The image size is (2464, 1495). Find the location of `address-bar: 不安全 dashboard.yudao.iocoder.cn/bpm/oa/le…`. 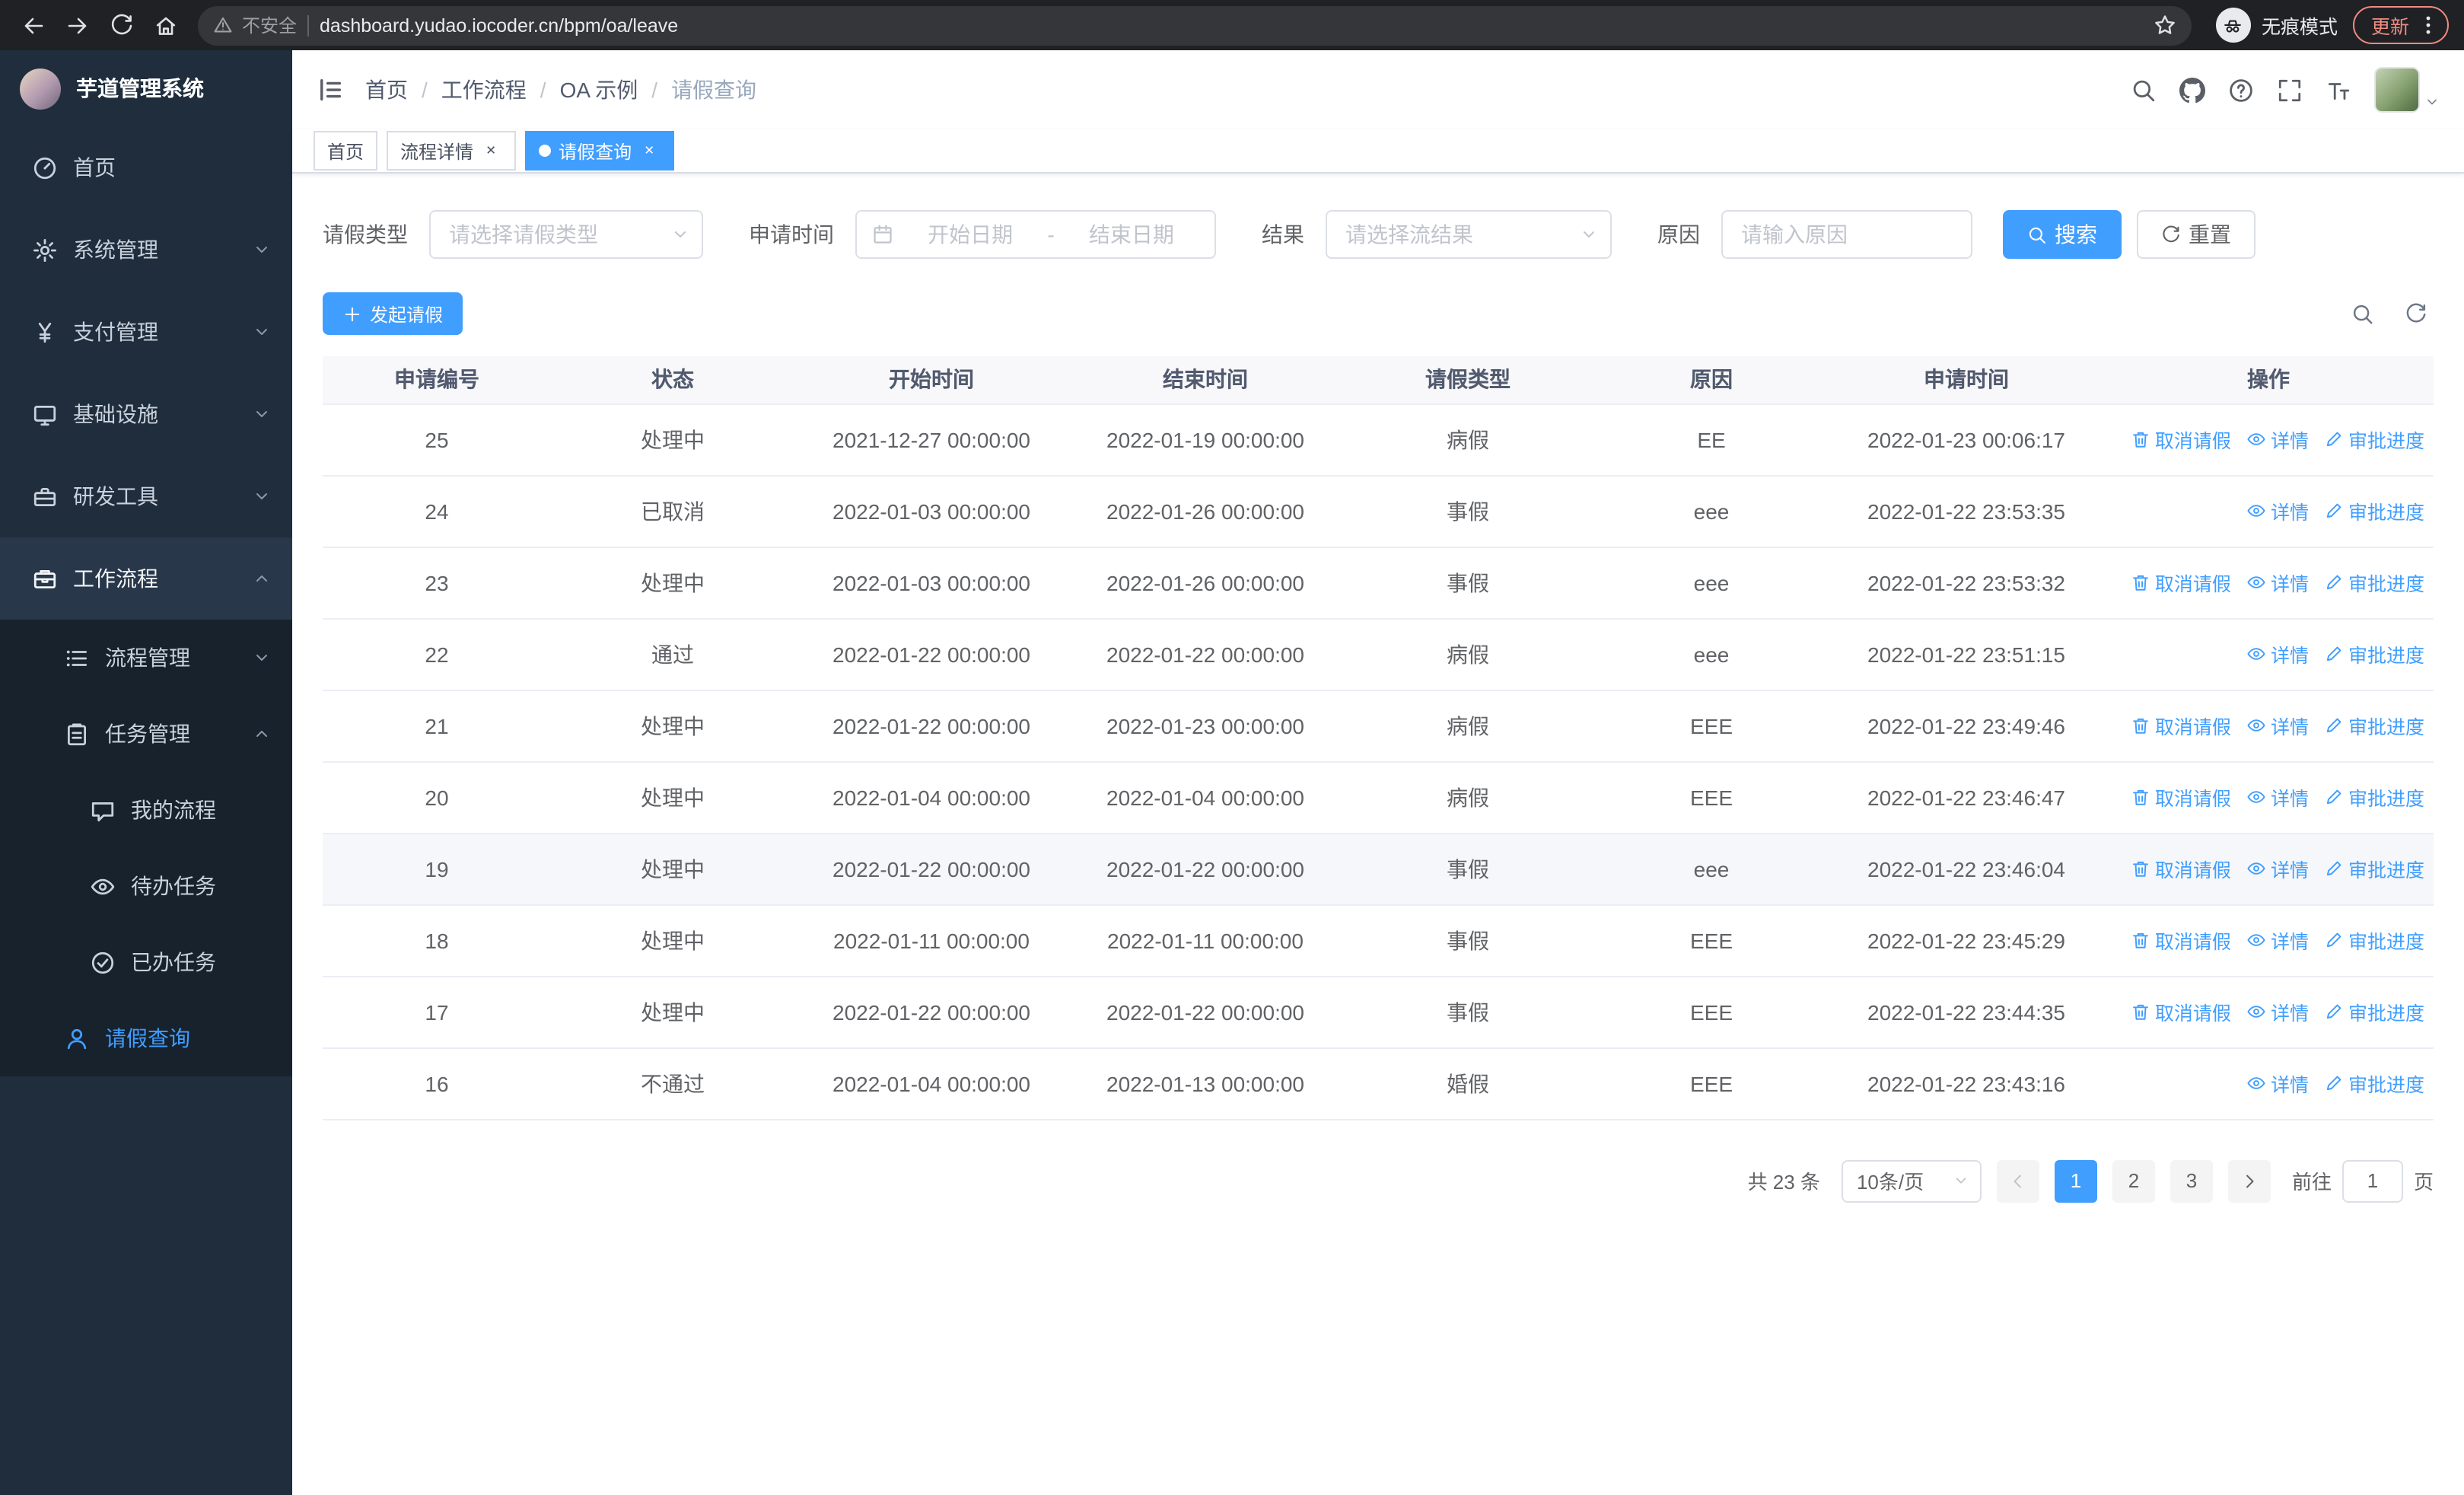

address-bar: 不安全 dashboard.yudao.iocoder.cn/bpm/oa/le… is located at coordinates (1195, 25).